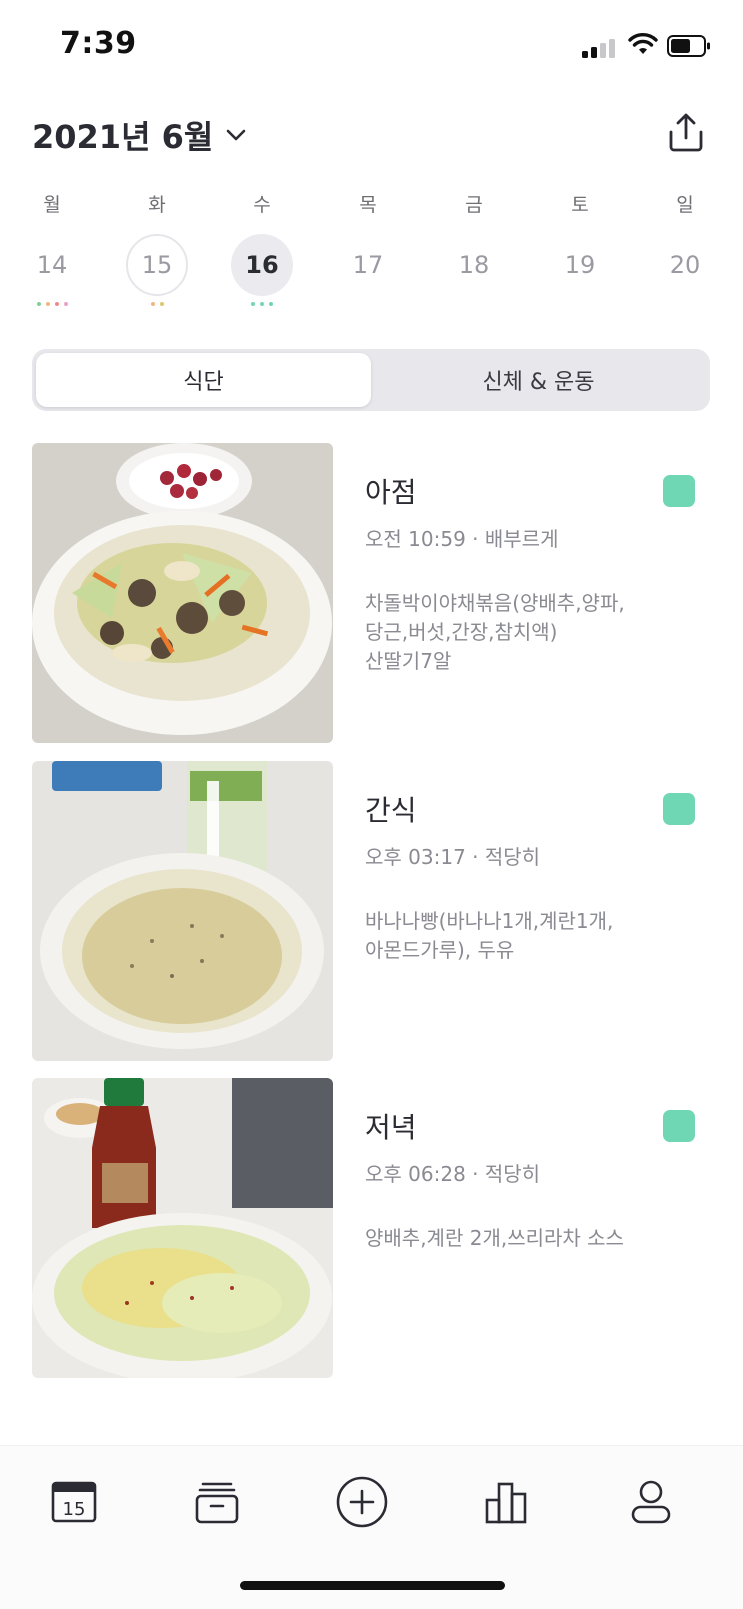  Describe the element at coordinates (123, 137) in the screenshot. I see `month-label: 2021년 6월` at that location.